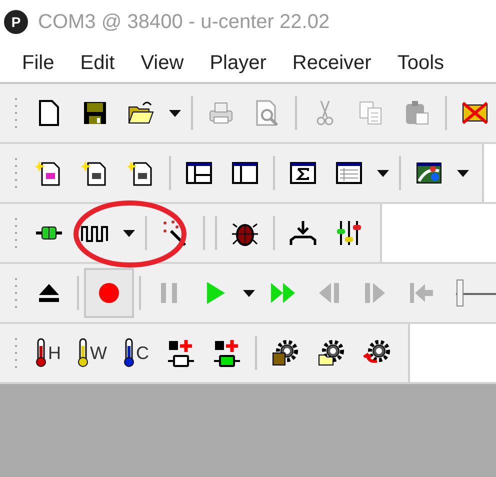 This screenshot has height=477, width=496. I want to click on slider-icon, so click(349, 233).